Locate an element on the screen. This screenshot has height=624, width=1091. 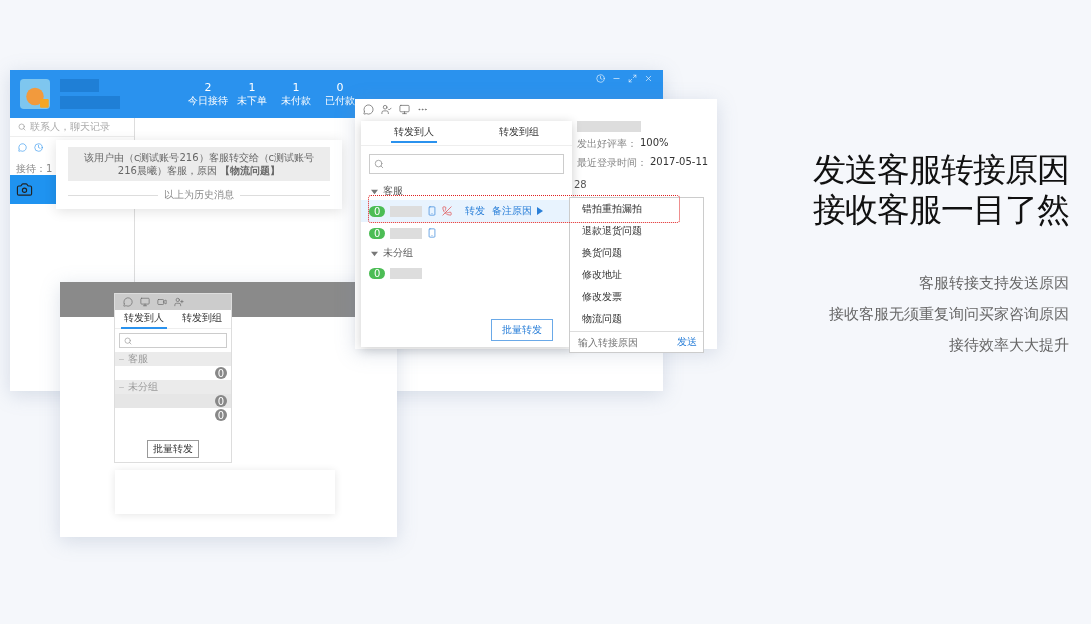
video-icon is located at coordinates (162, 302).